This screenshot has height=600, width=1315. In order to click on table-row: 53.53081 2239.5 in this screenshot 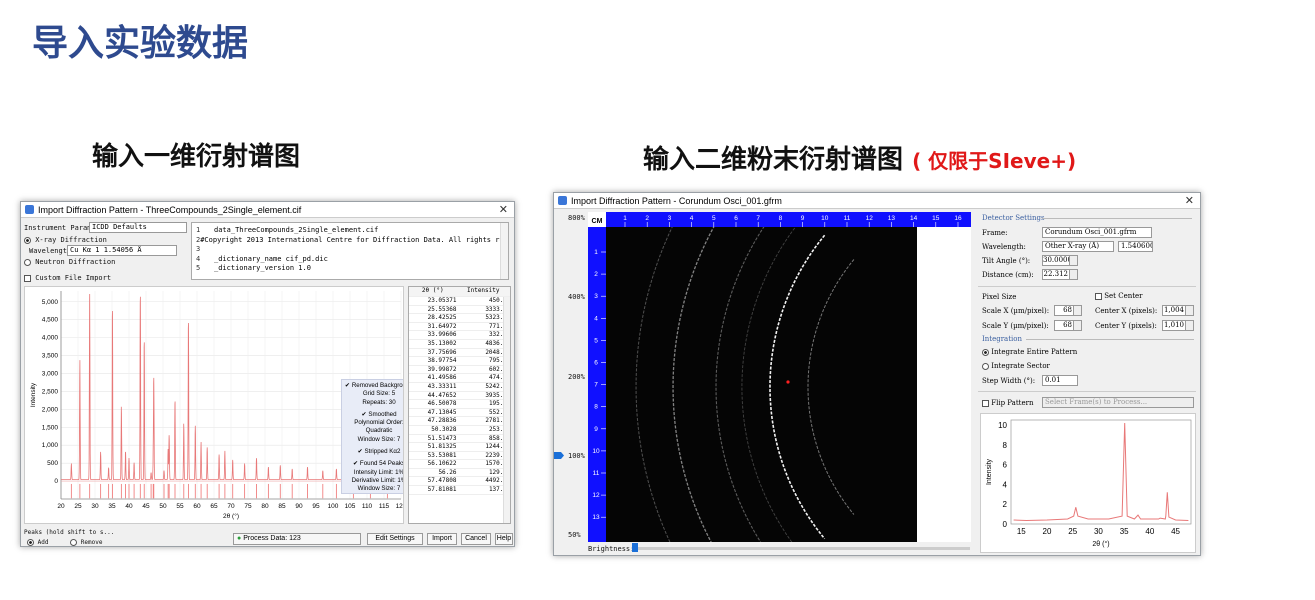, I will do `click(459, 456)`.